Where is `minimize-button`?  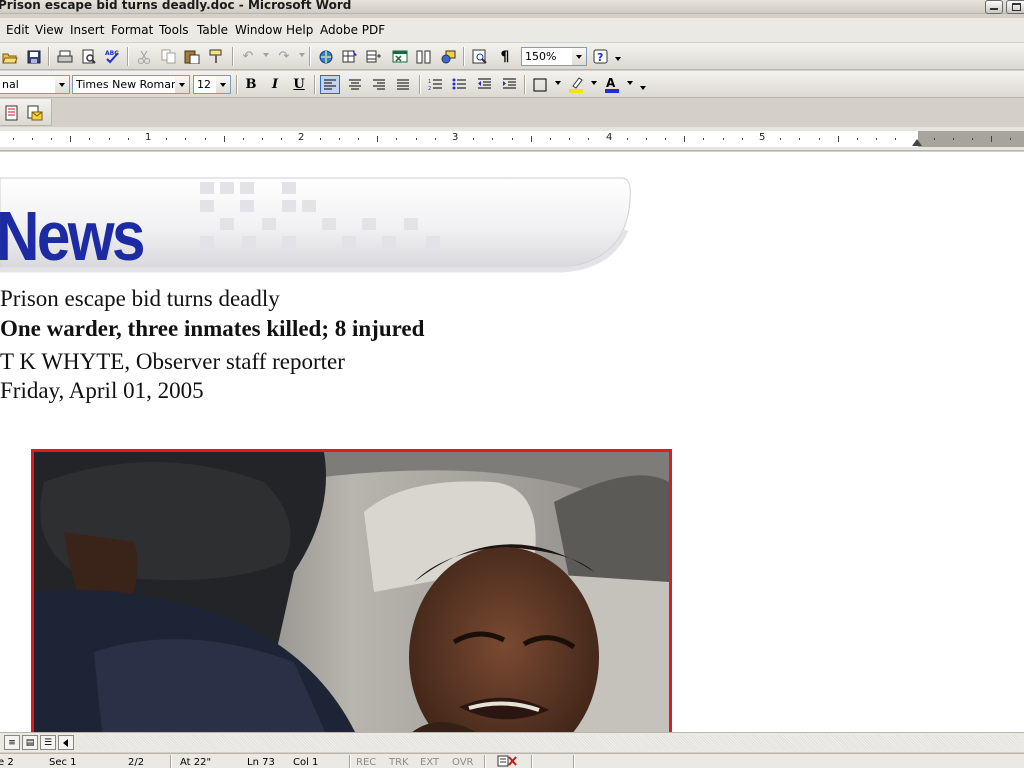 minimize-button is located at coordinates (994, 7).